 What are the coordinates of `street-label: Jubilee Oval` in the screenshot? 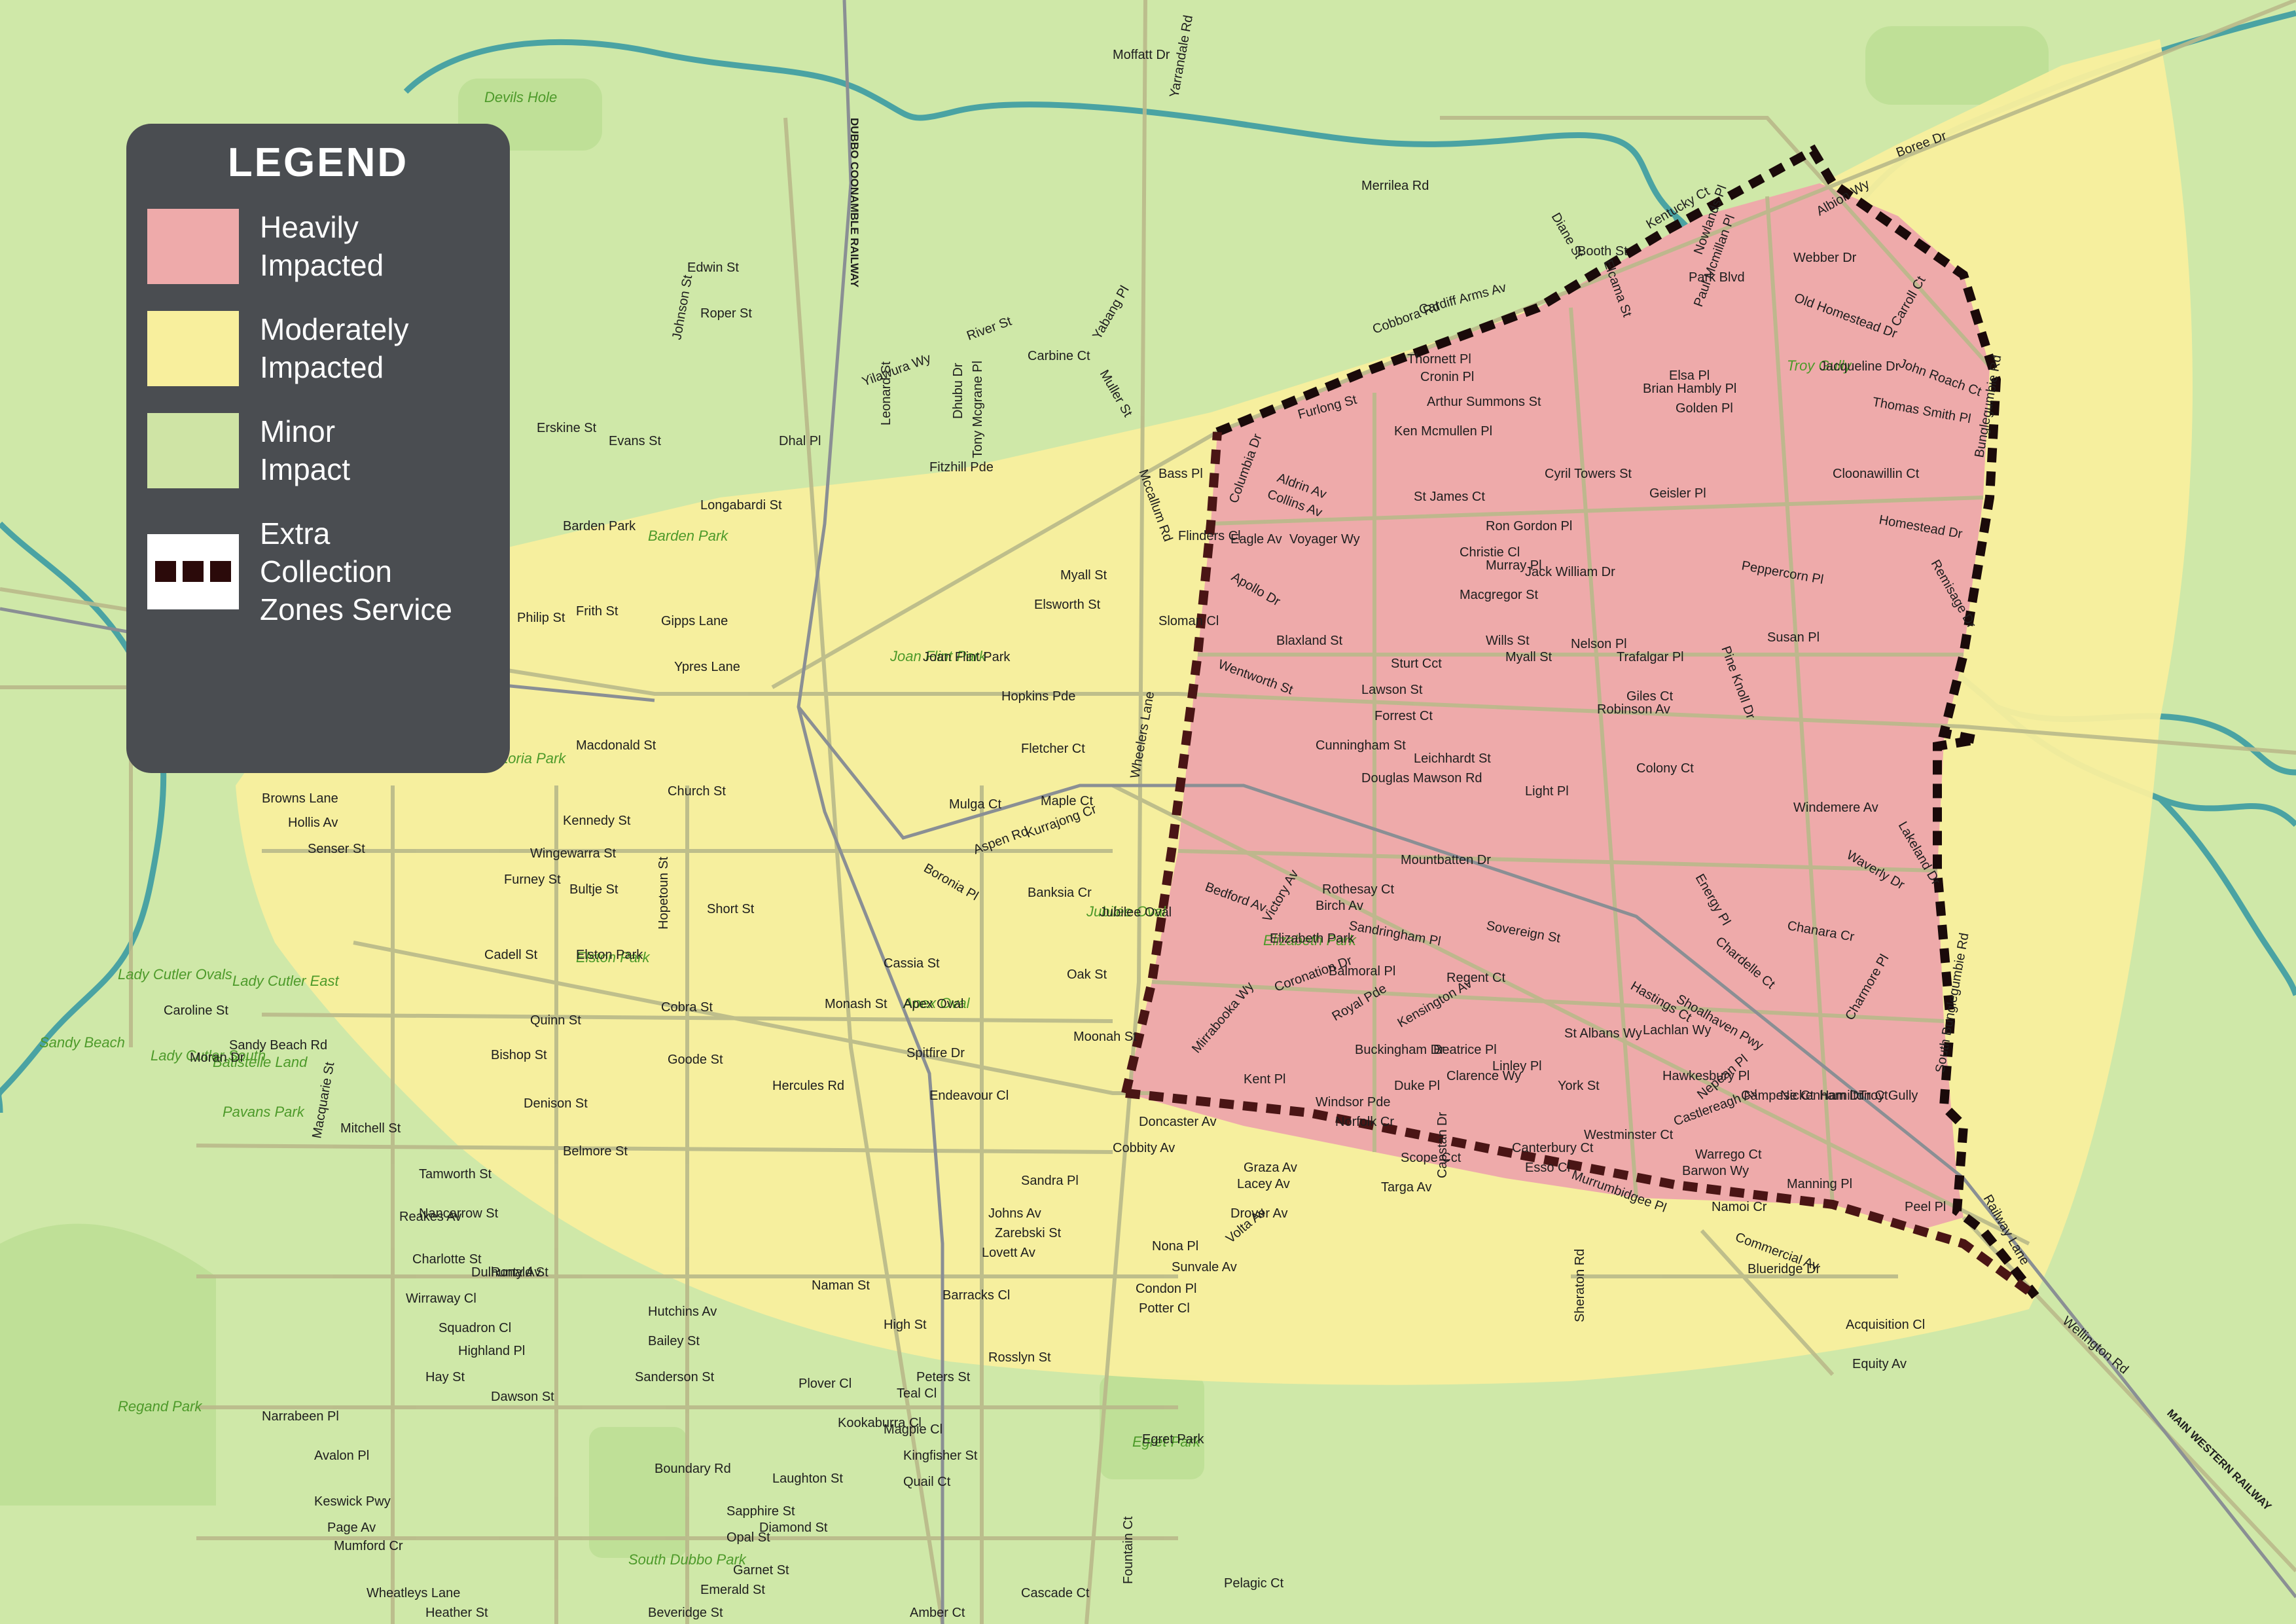 It's located at (1136, 912).